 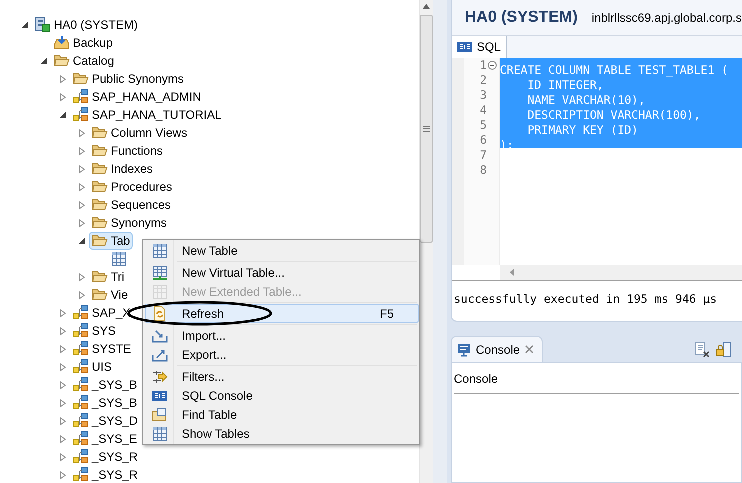 I want to click on menu-item: SQL Console, so click(x=282, y=395).